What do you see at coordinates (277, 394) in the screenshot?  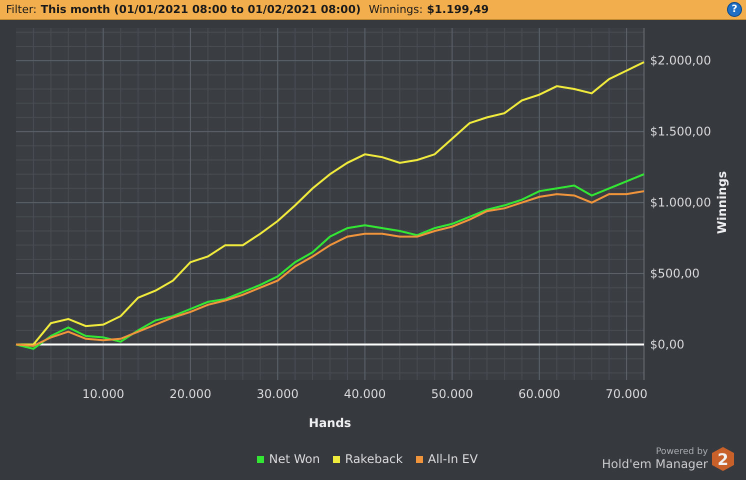 I see `x-tick-label: 30.000` at bounding box center [277, 394].